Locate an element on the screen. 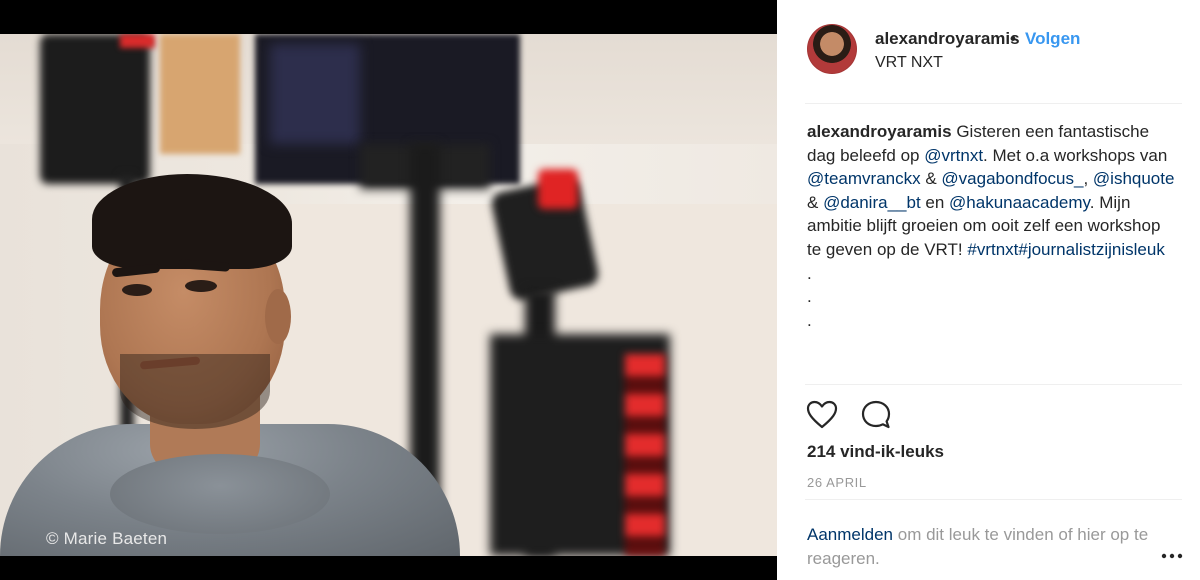 The width and height of the screenshot is (1200, 580). photo-wood-post is located at coordinates (200, 94).